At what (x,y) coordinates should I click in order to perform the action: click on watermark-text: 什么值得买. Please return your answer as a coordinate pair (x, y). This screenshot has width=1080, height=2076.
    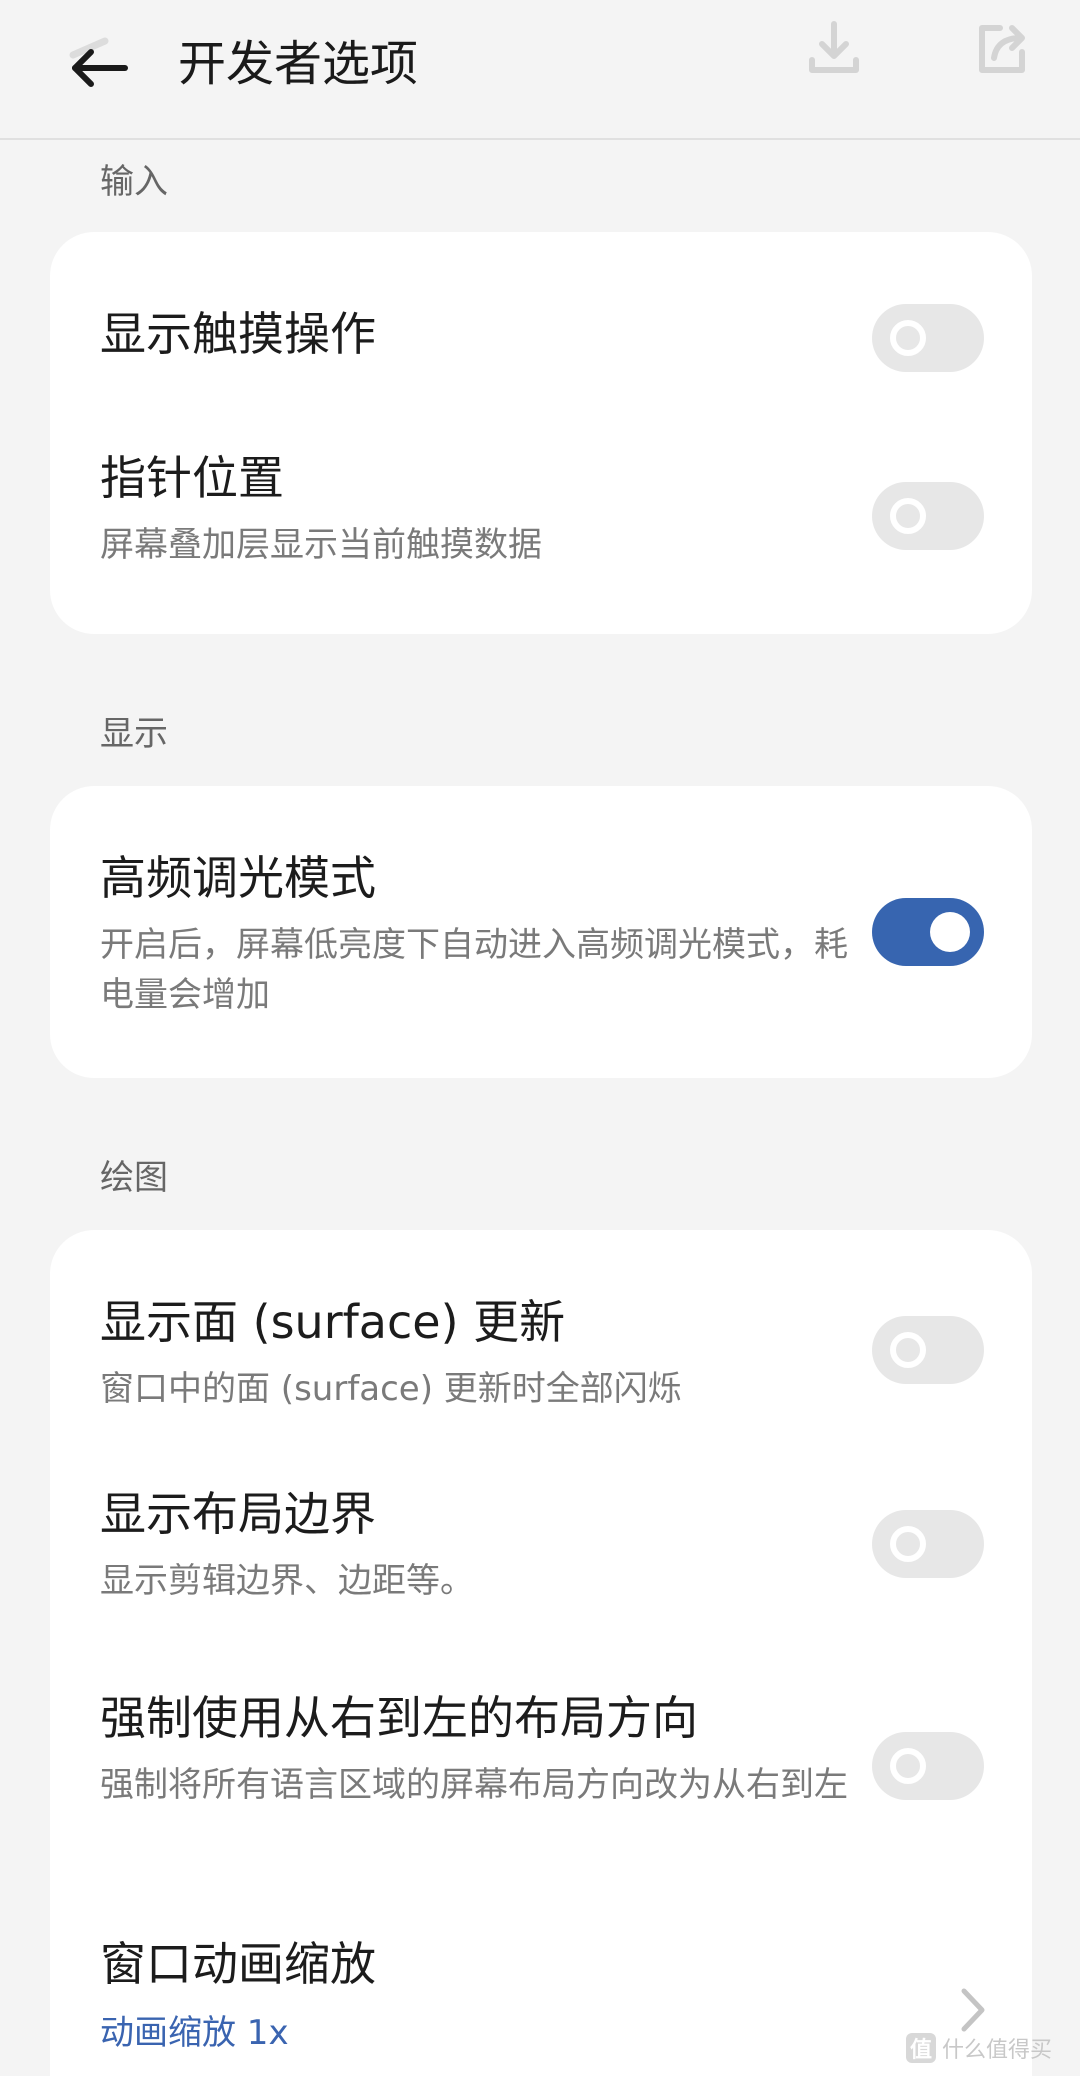
    Looking at the image, I should click on (997, 2050).